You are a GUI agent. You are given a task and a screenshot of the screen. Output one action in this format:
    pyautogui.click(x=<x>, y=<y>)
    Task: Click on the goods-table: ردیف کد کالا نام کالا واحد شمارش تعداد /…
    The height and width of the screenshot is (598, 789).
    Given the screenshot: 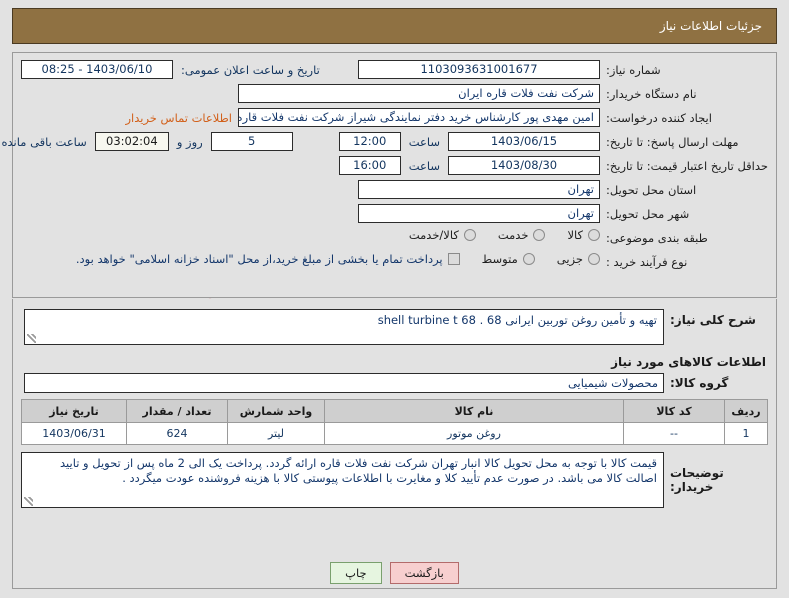 What is the action you would take?
    pyautogui.click(x=394, y=422)
    